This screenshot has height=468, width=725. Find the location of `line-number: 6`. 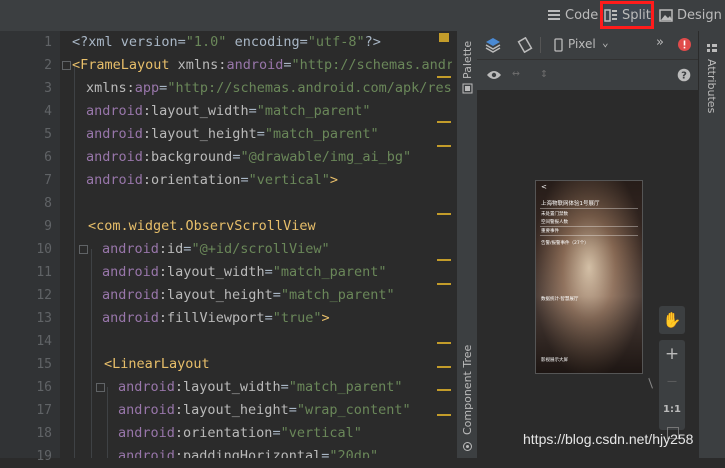

line-number: 6 is located at coordinates (48, 157).